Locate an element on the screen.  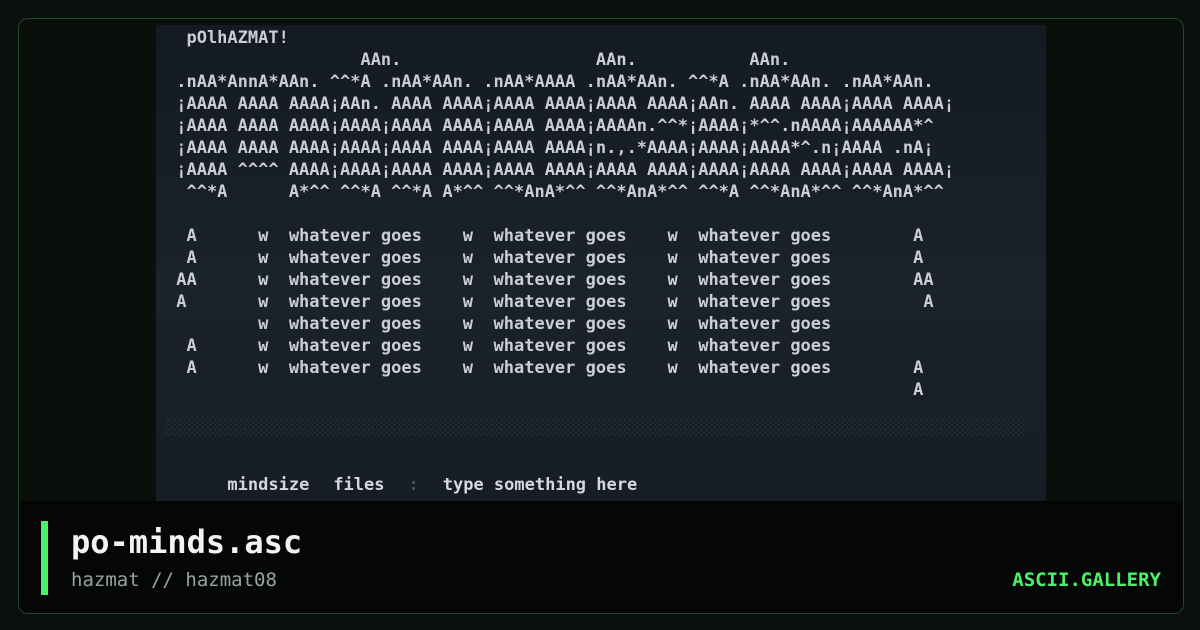
artwork-title: po-minds.asc is located at coordinates (187, 542).